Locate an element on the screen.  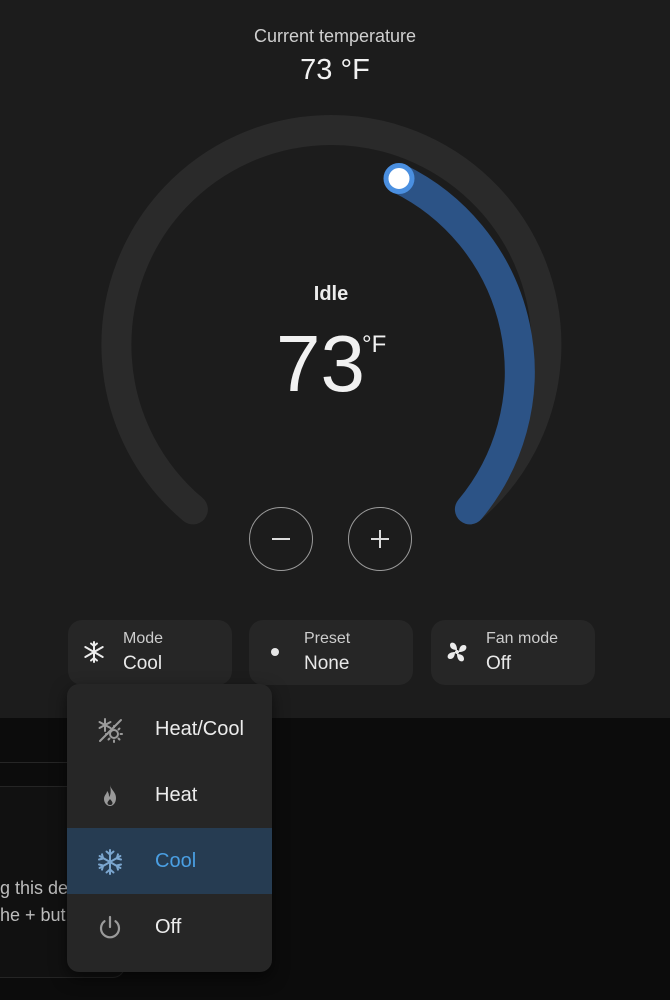
plus-icon is located at coordinates (380, 539).